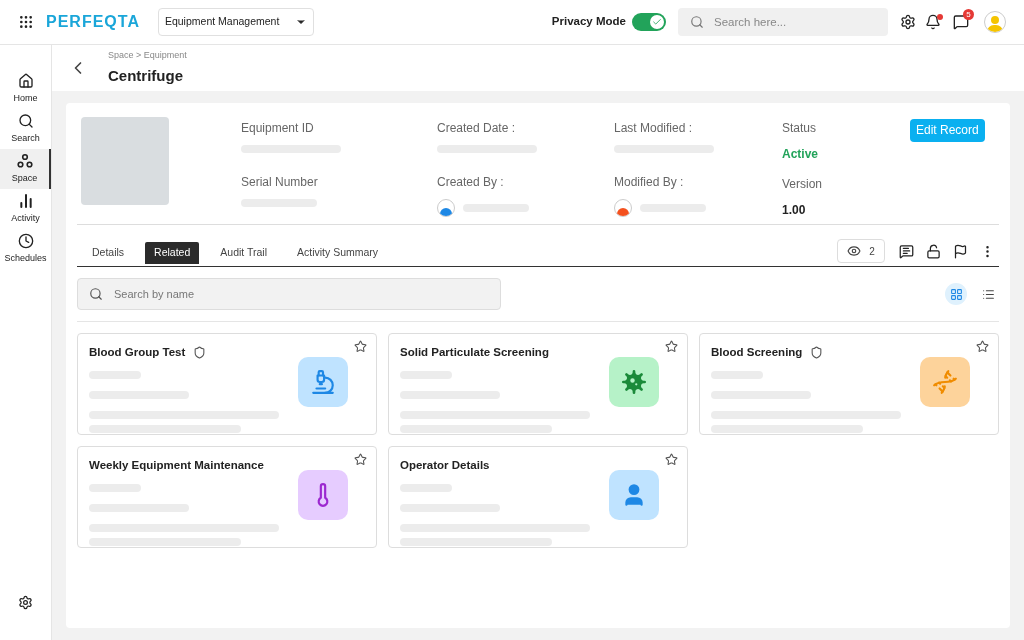 This screenshot has width=1024, height=640. What do you see at coordinates (757, 352) in the screenshot?
I see `card-title: Blood Screening` at bounding box center [757, 352].